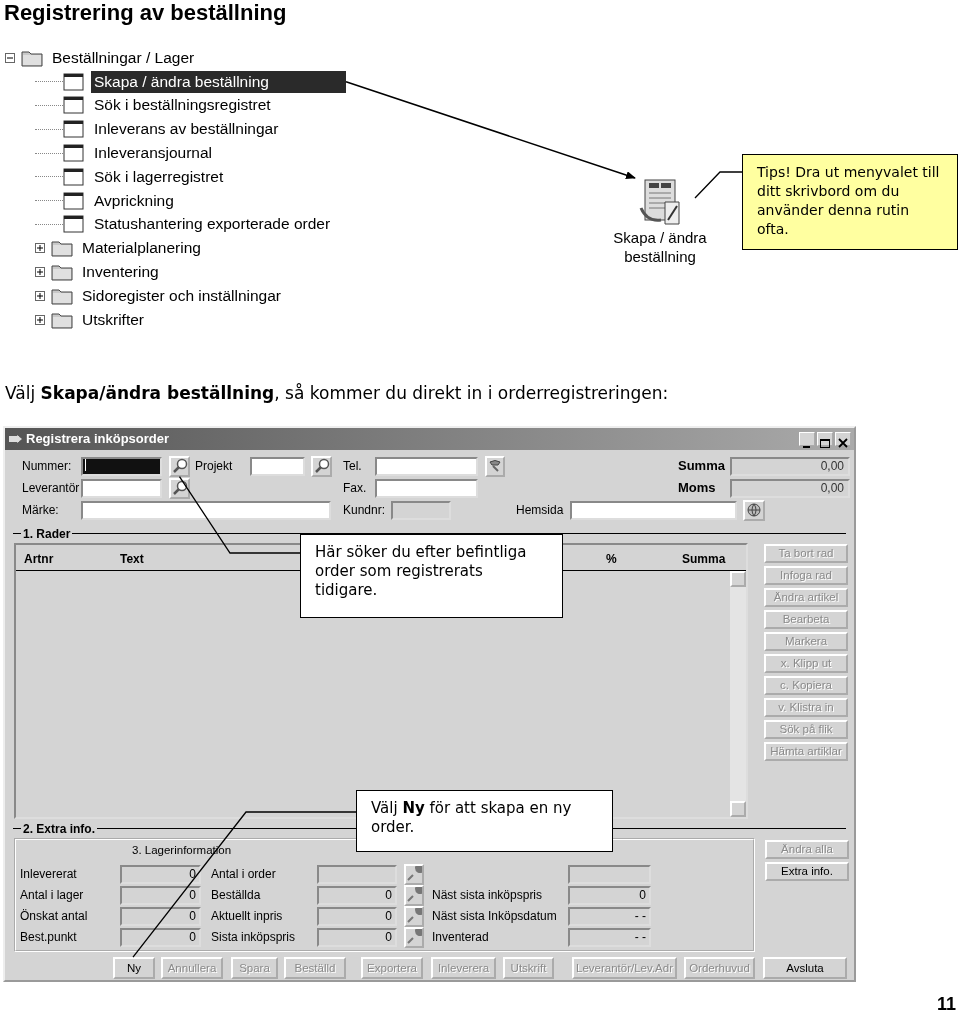 This screenshot has height=1017, width=960. I want to click on field-label: Kundnr:, so click(365, 511).